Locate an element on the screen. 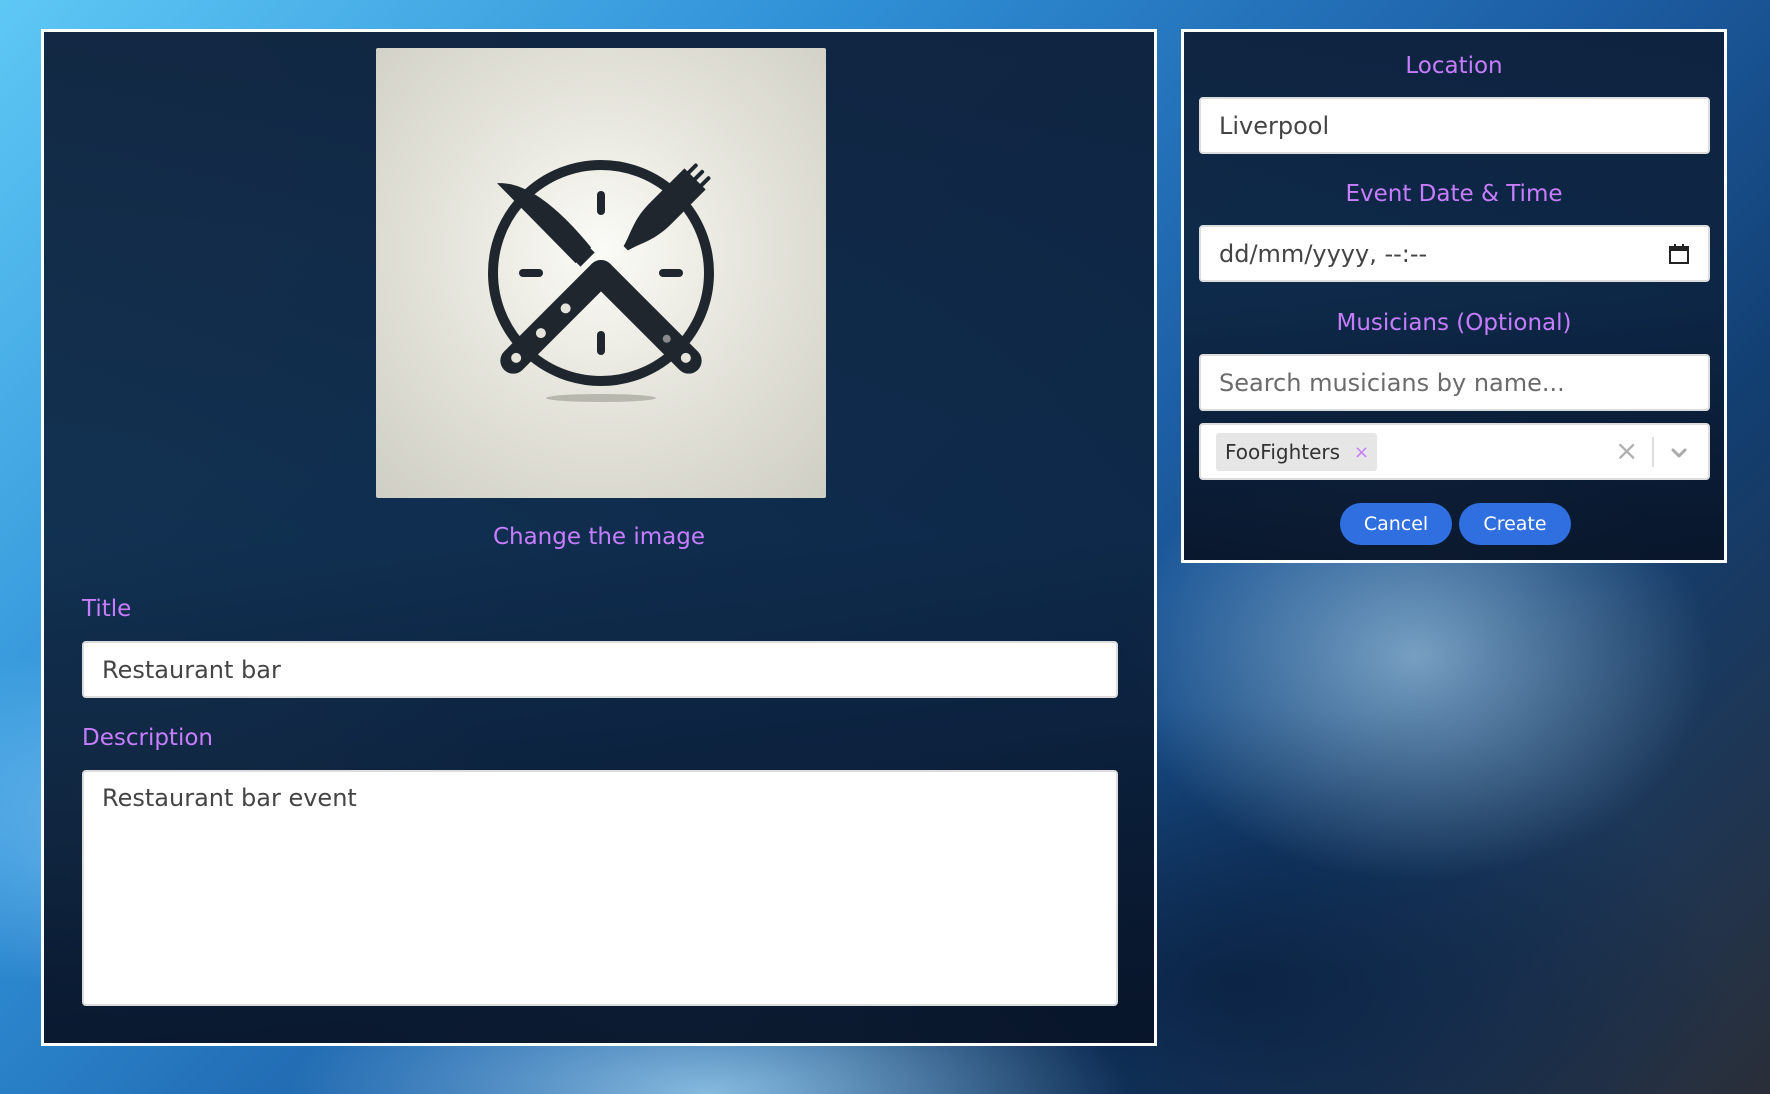 This screenshot has height=1094, width=1770. location-label: Location is located at coordinates (1454, 66).